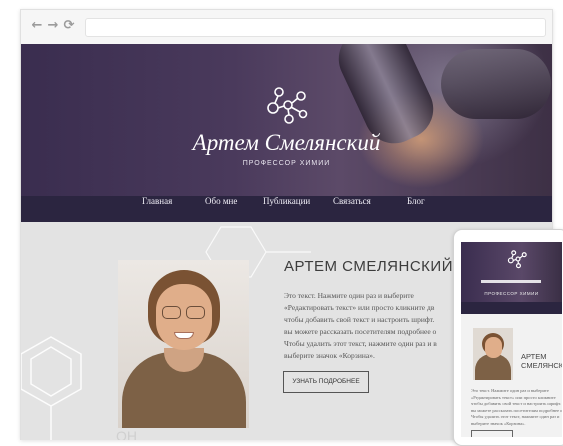  Describe the element at coordinates (157, 209) in the screenshot. I see `menu-item-home: Главная` at that location.